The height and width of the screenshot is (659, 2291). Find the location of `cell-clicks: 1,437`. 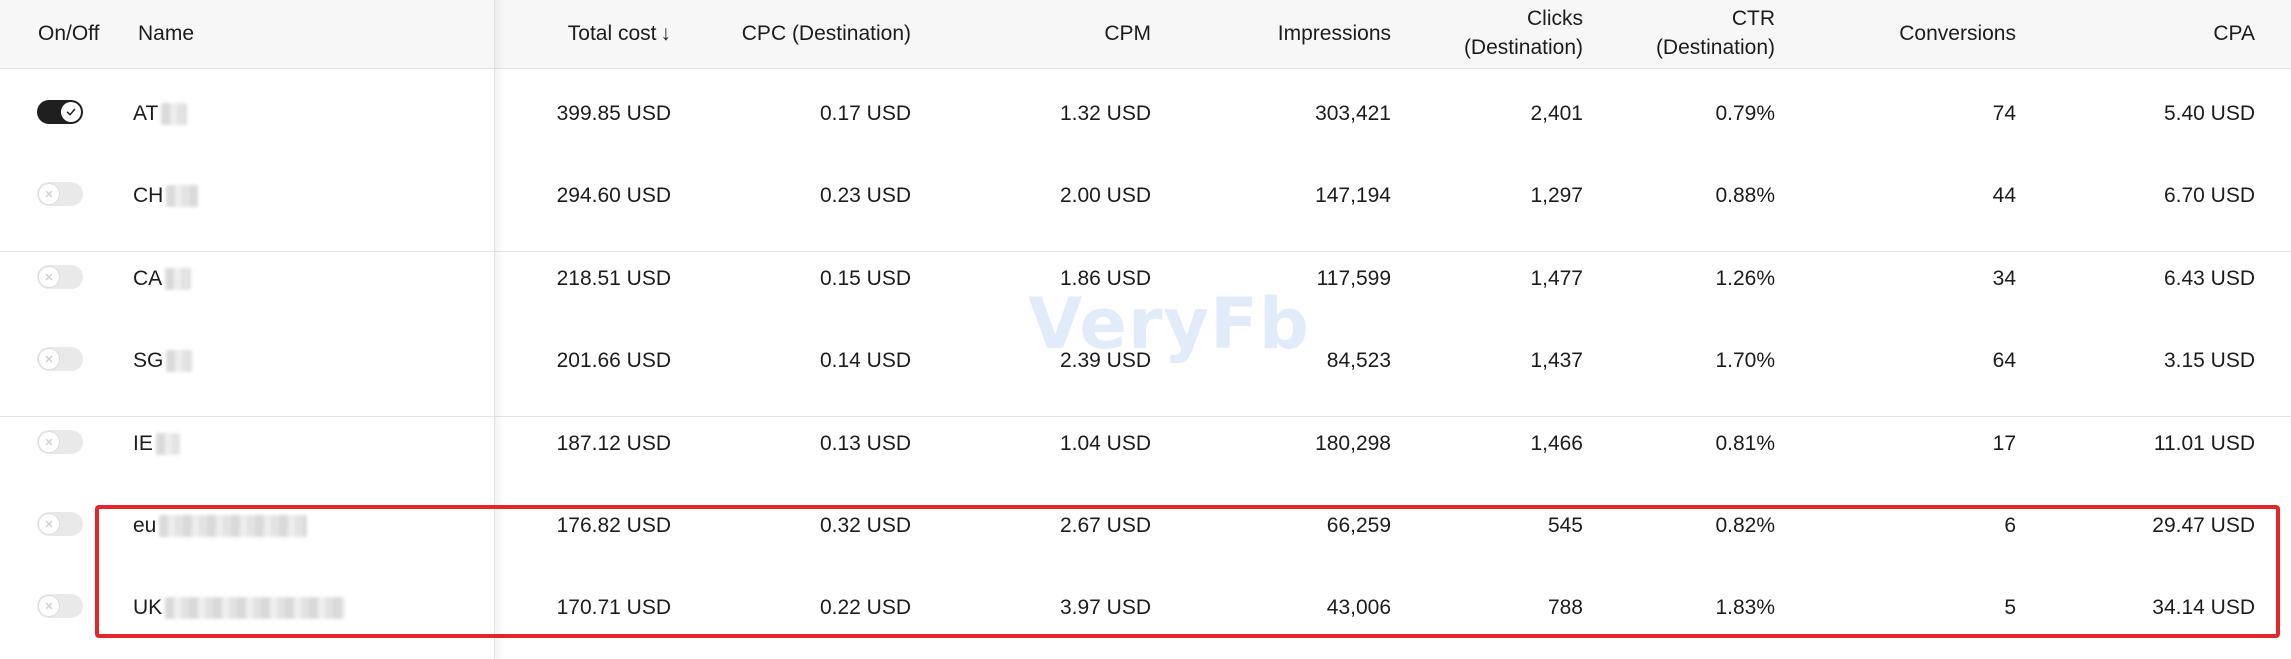

cell-clicks: 1,437 is located at coordinates (1556, 360).